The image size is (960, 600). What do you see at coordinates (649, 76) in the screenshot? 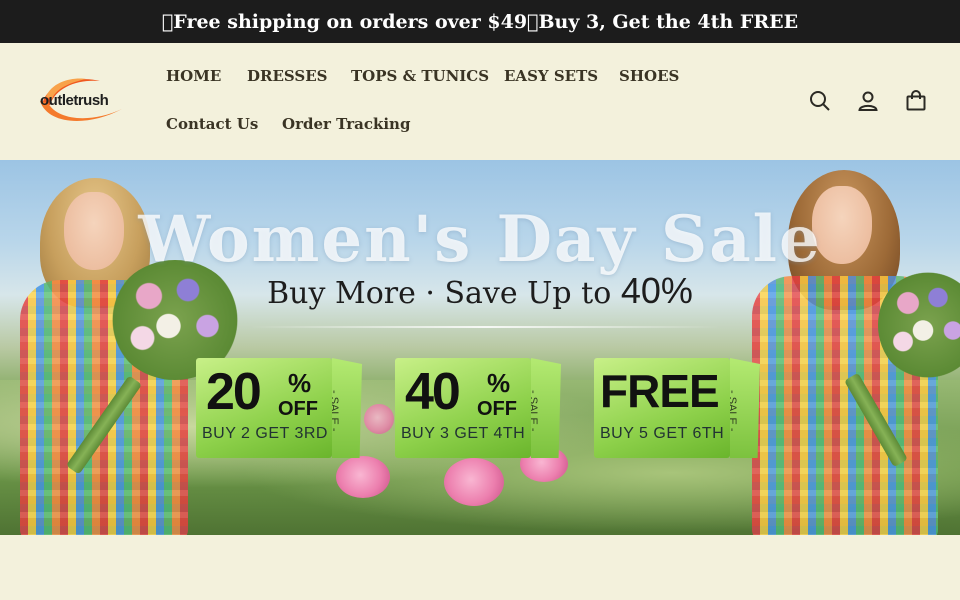
I see `nav-item-shoes: SHOES` at bounding box center [649, 76].